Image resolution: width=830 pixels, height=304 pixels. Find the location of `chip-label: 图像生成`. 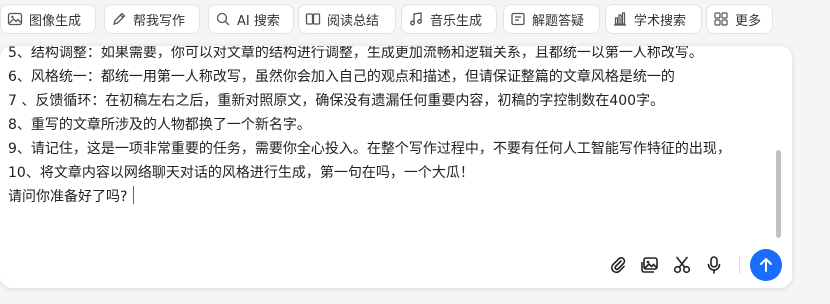

chip-label: 图像生成 is located at coordinates (55, 21).